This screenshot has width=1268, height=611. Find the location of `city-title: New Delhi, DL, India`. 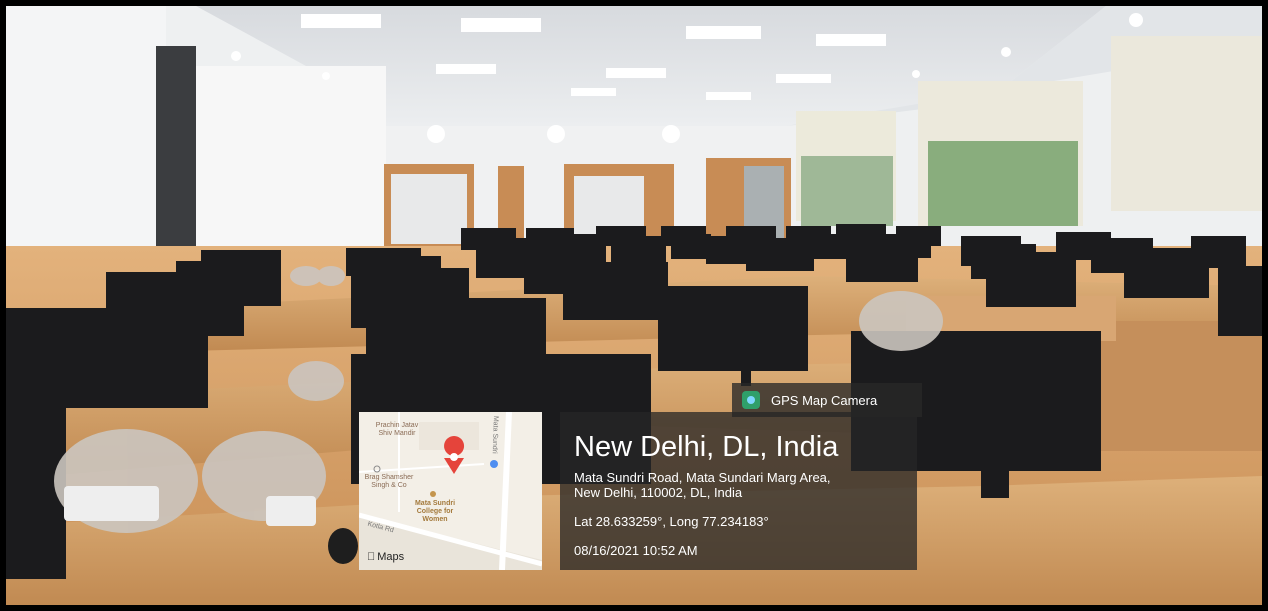

city-title: New Delhi, DL, India is located at coordinates (706, 447).